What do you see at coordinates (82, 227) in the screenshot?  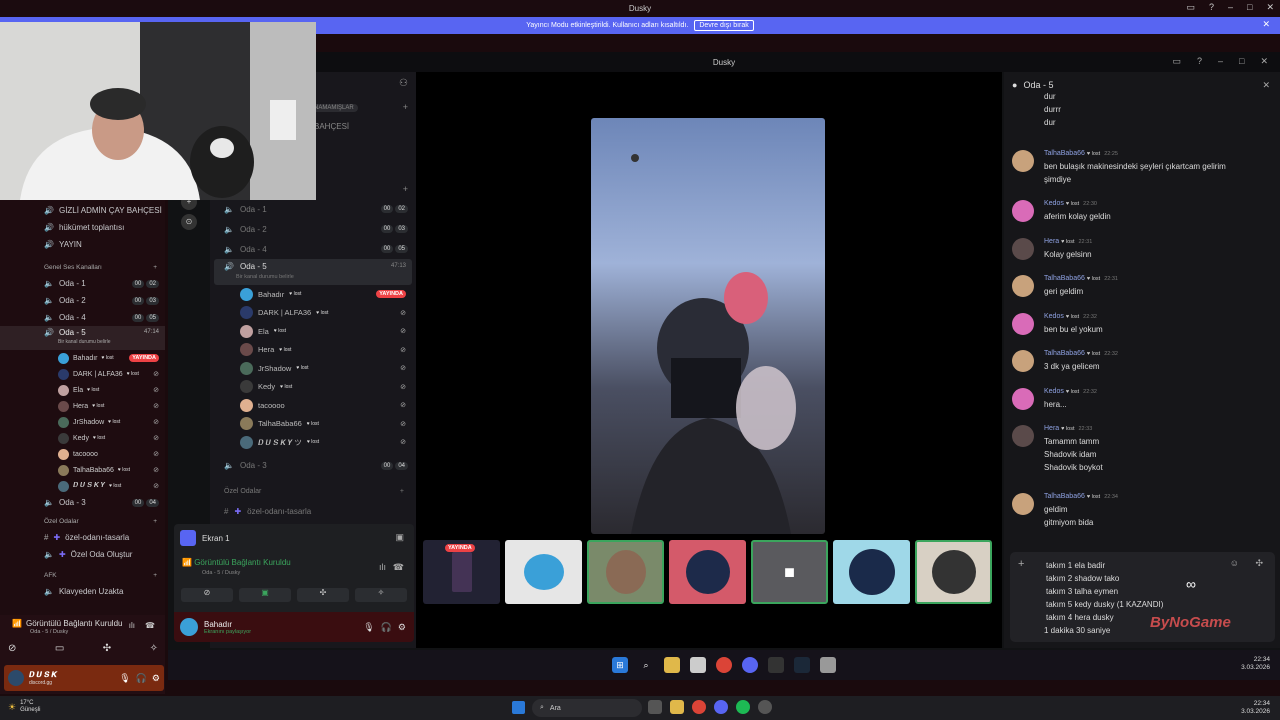 I see `voice-channel-hukumet: 🔊 hükümet toplantısı` at bounding box center [82, 227].